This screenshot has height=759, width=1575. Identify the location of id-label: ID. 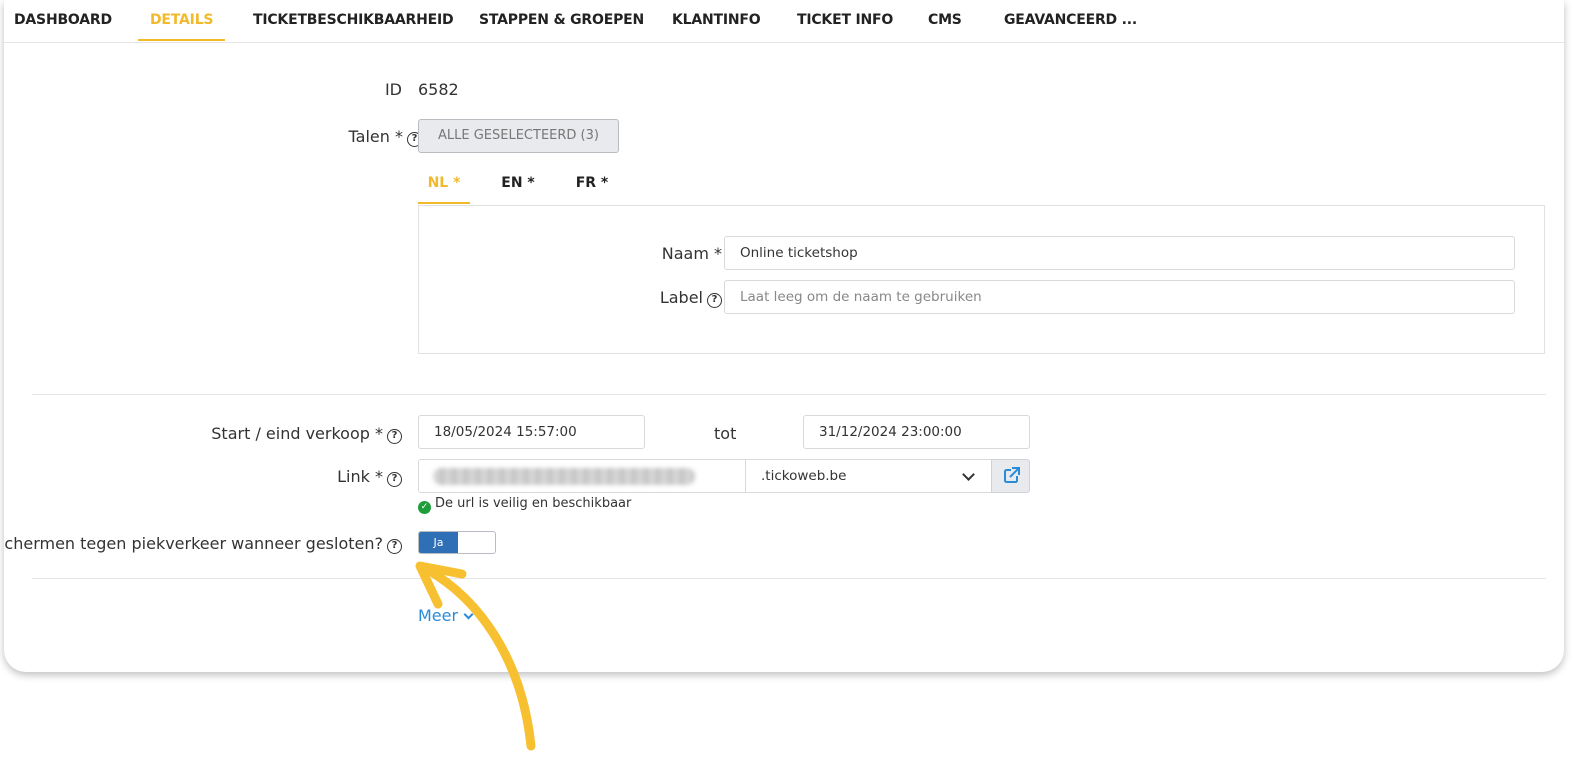
(393, 89).